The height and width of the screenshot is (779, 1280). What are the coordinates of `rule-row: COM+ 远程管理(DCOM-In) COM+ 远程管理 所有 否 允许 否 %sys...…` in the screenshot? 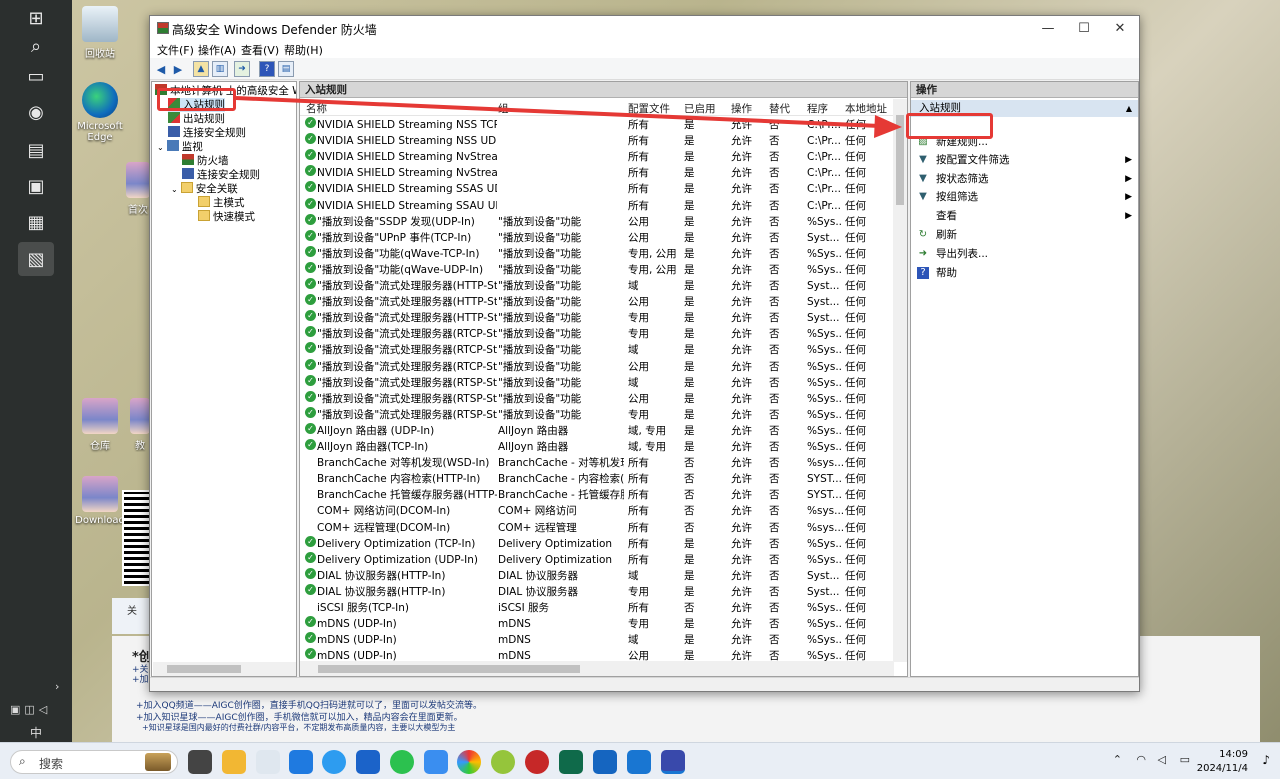 It's located at (597, 528).